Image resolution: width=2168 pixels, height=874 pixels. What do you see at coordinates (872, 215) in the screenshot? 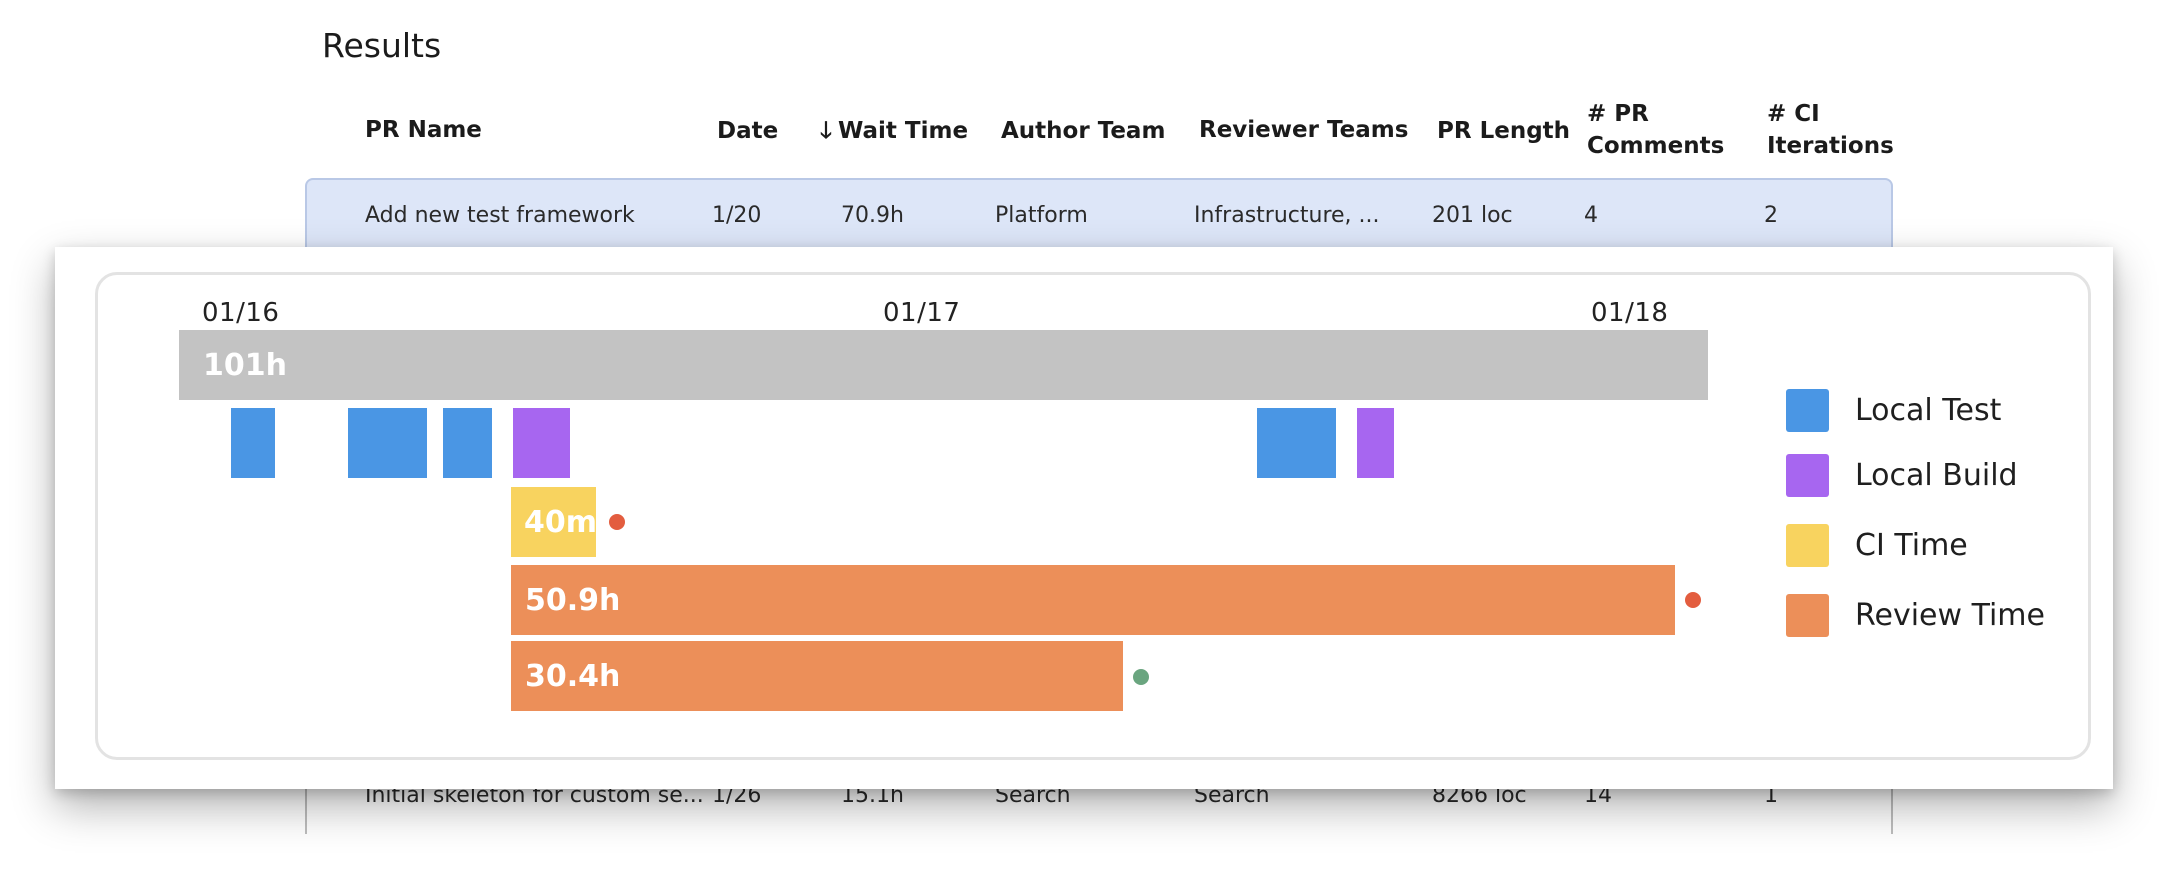
I see `cell-wait-time: 70.9h` at bounding box center [872, 215].